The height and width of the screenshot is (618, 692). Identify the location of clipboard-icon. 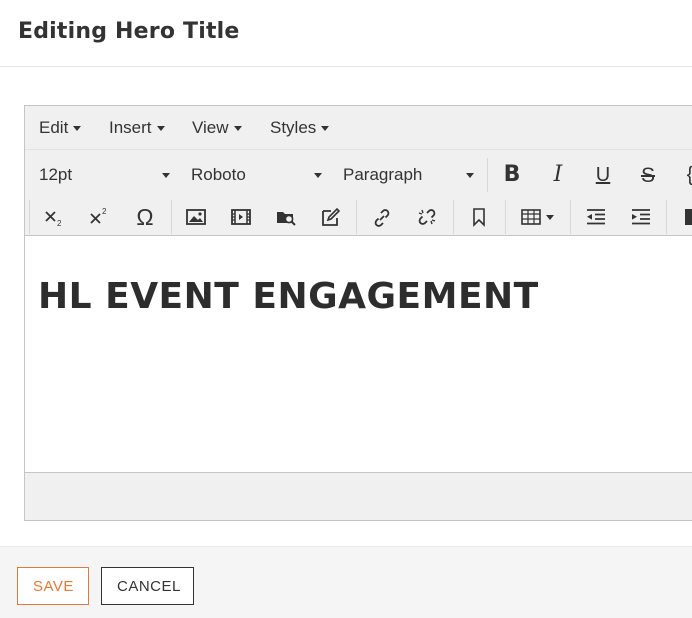
(688, 217).